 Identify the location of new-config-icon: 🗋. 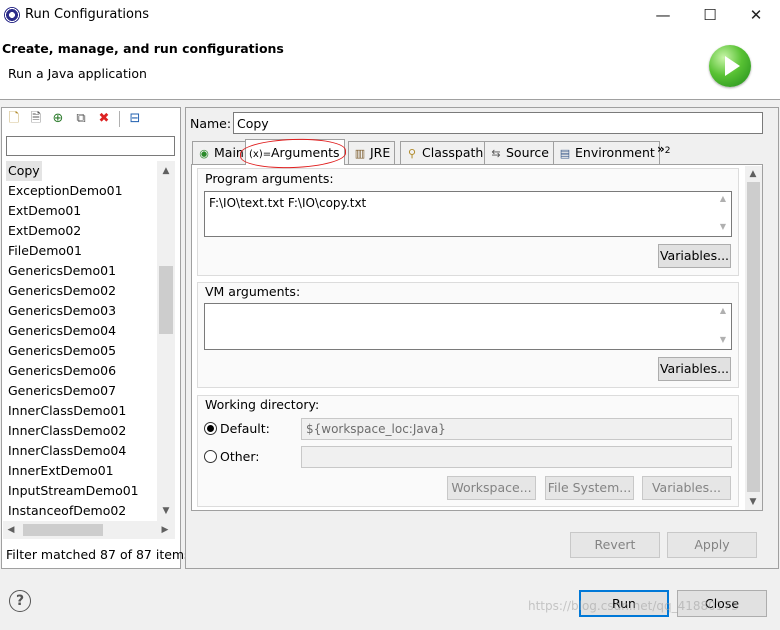
(14, 119).